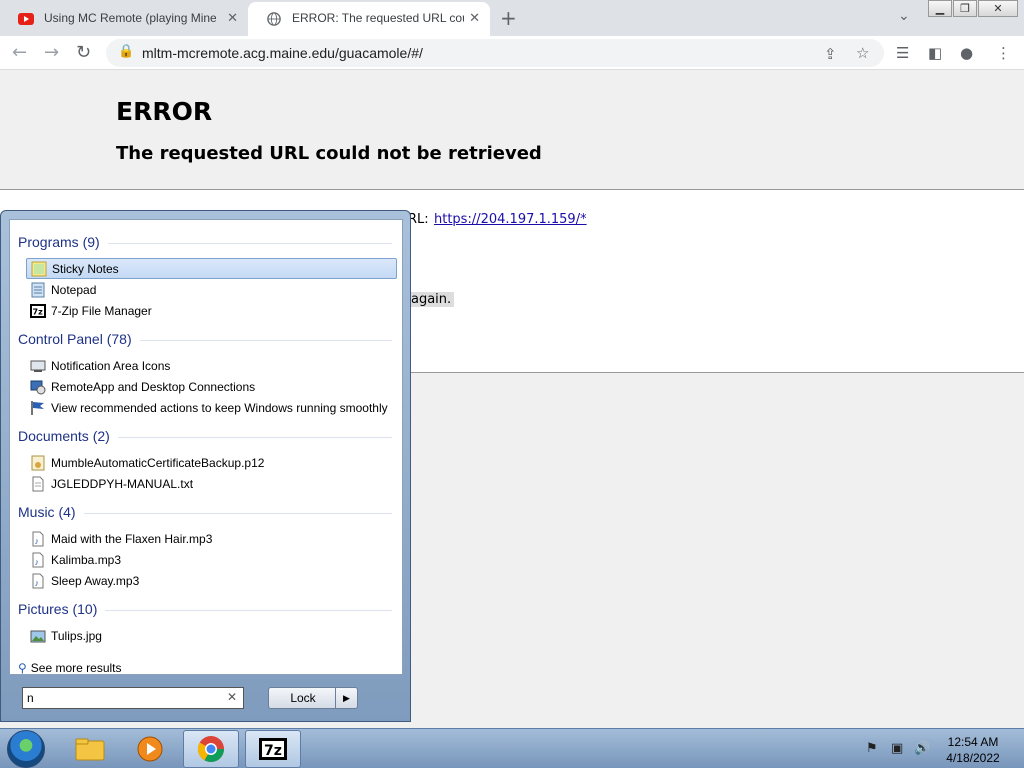 The image size is (1024, 768). What do you see at coordinates (211, 310) in the screenshot?
I see `search-result-item: 7z 7-Zip File Manager` at bounding box center [211, 310].